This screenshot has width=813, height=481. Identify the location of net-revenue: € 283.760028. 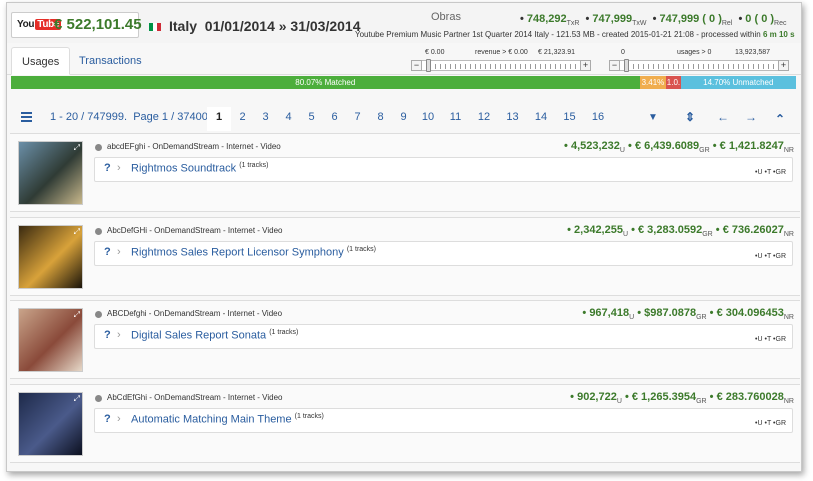
(750, 397).